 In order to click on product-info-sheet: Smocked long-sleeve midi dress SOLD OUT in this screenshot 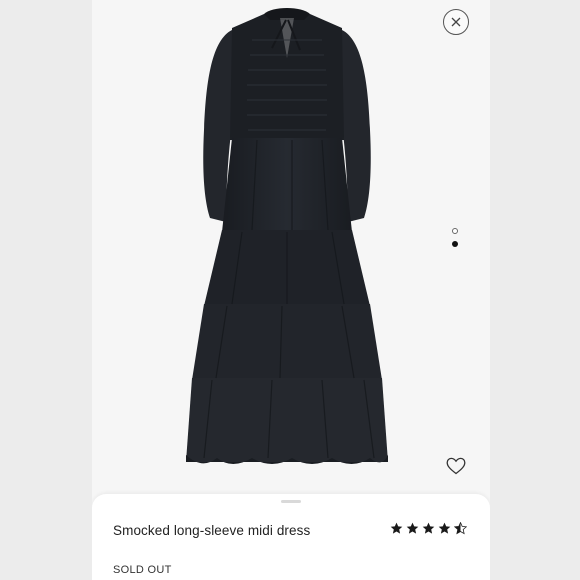, I will do `click(291, 537)`.